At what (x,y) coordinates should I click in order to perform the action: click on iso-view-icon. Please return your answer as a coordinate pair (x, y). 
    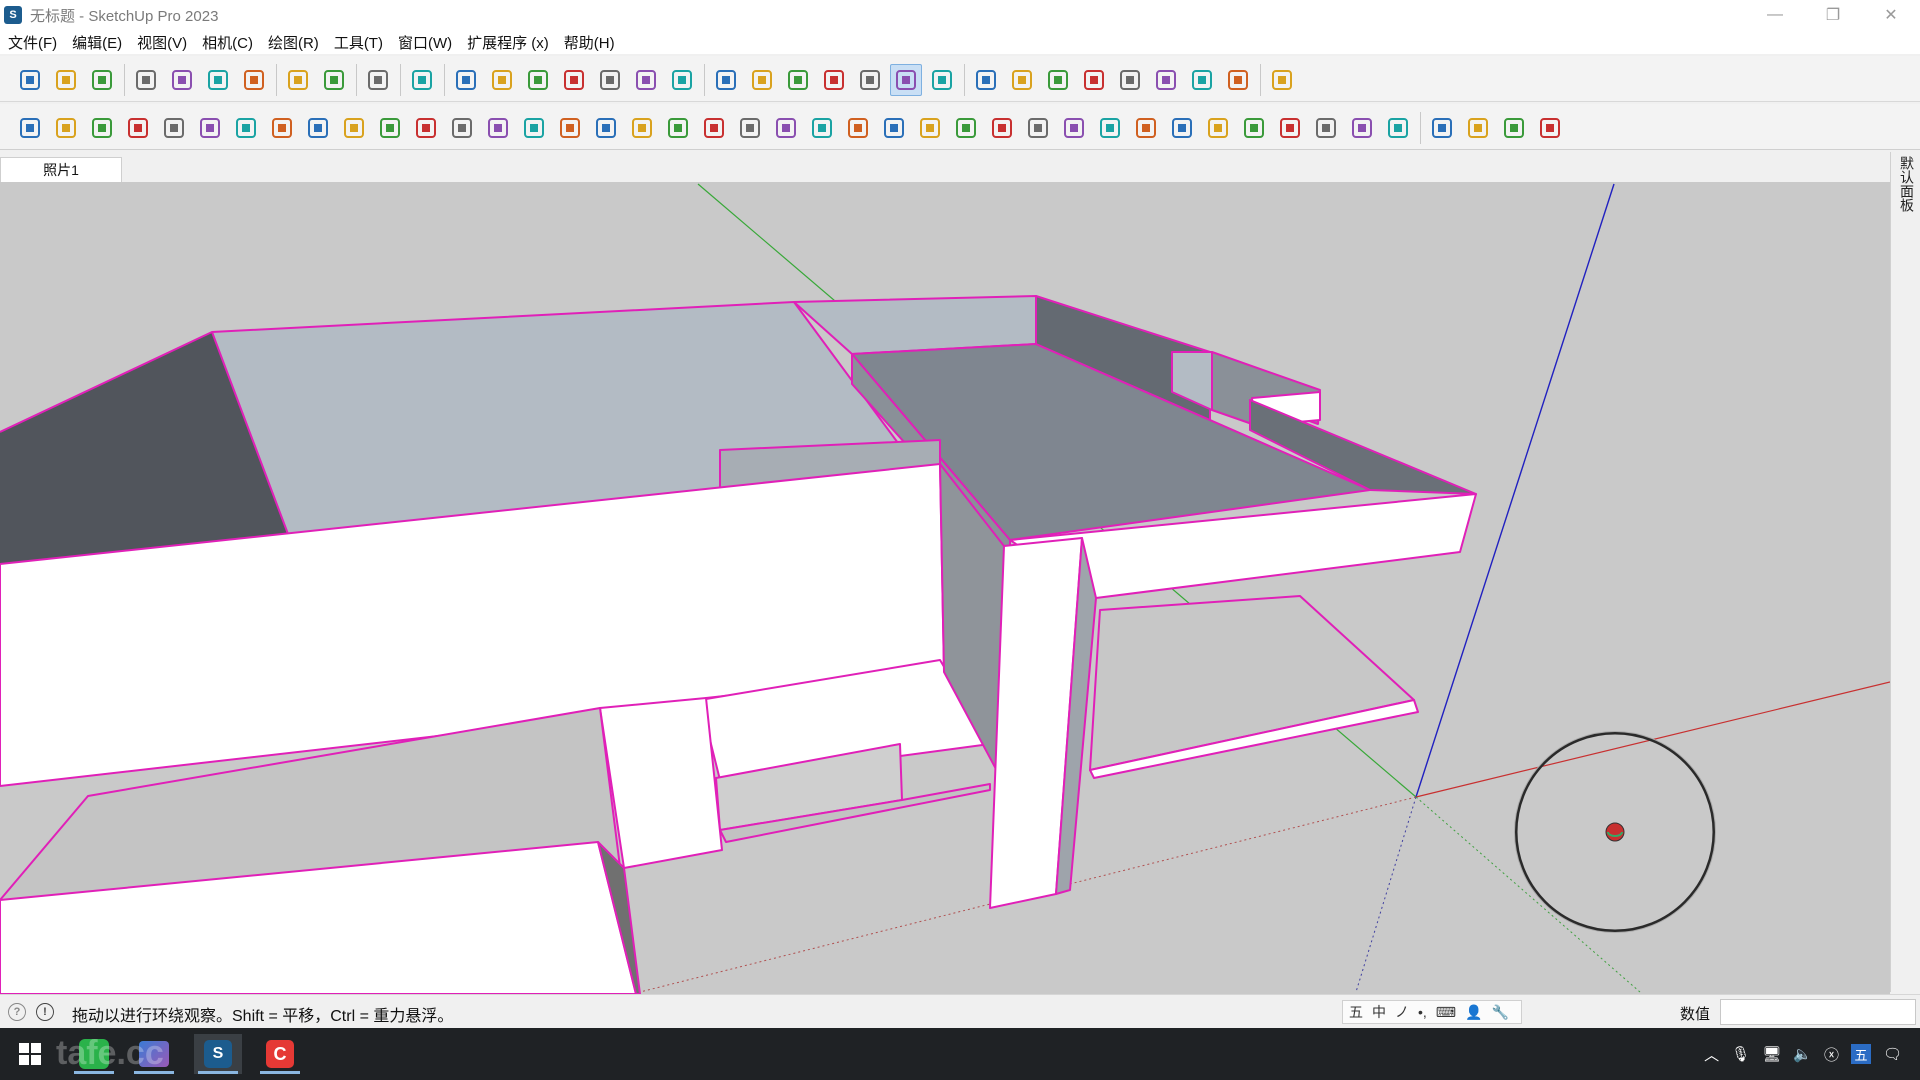
    Looking at the image, I should click on (466, 80).